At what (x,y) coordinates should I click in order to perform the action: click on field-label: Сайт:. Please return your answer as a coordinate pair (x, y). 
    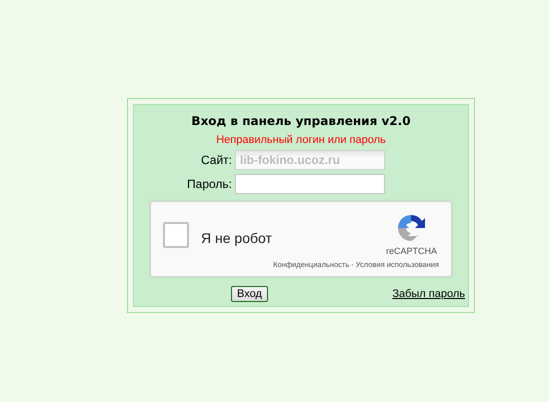
    Looking at the image, I should click on (216, 160).